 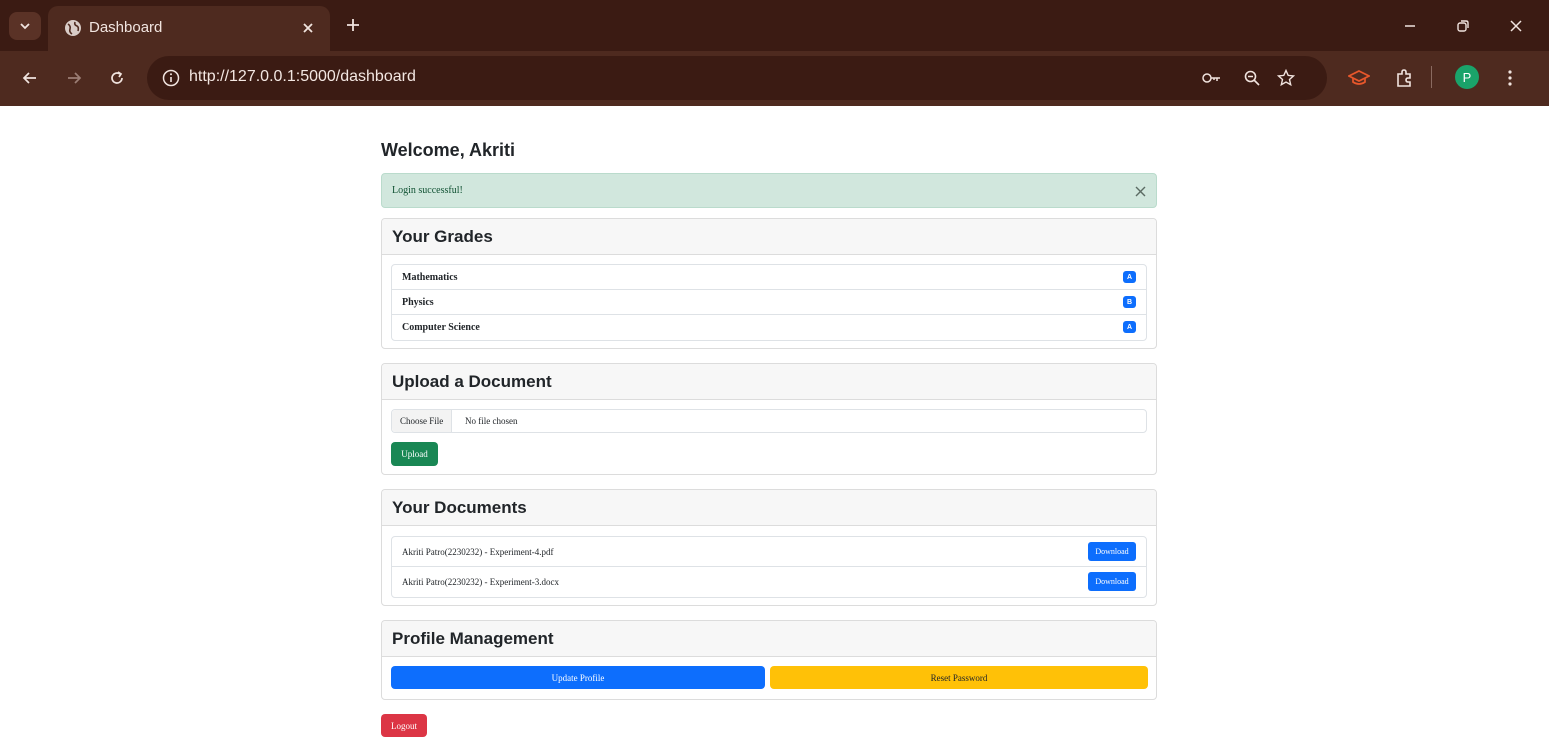 I want to click on restore-button, so click(x=1463, y=26).